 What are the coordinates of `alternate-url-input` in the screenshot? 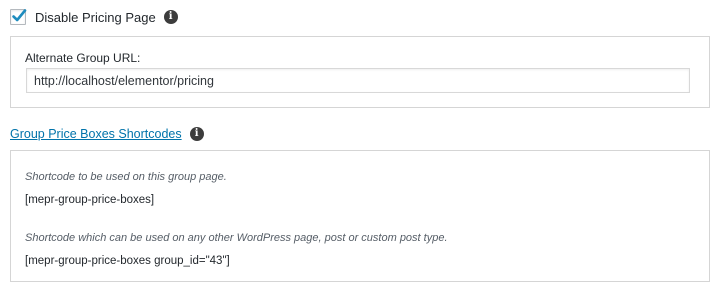 It's located at (358, 80).